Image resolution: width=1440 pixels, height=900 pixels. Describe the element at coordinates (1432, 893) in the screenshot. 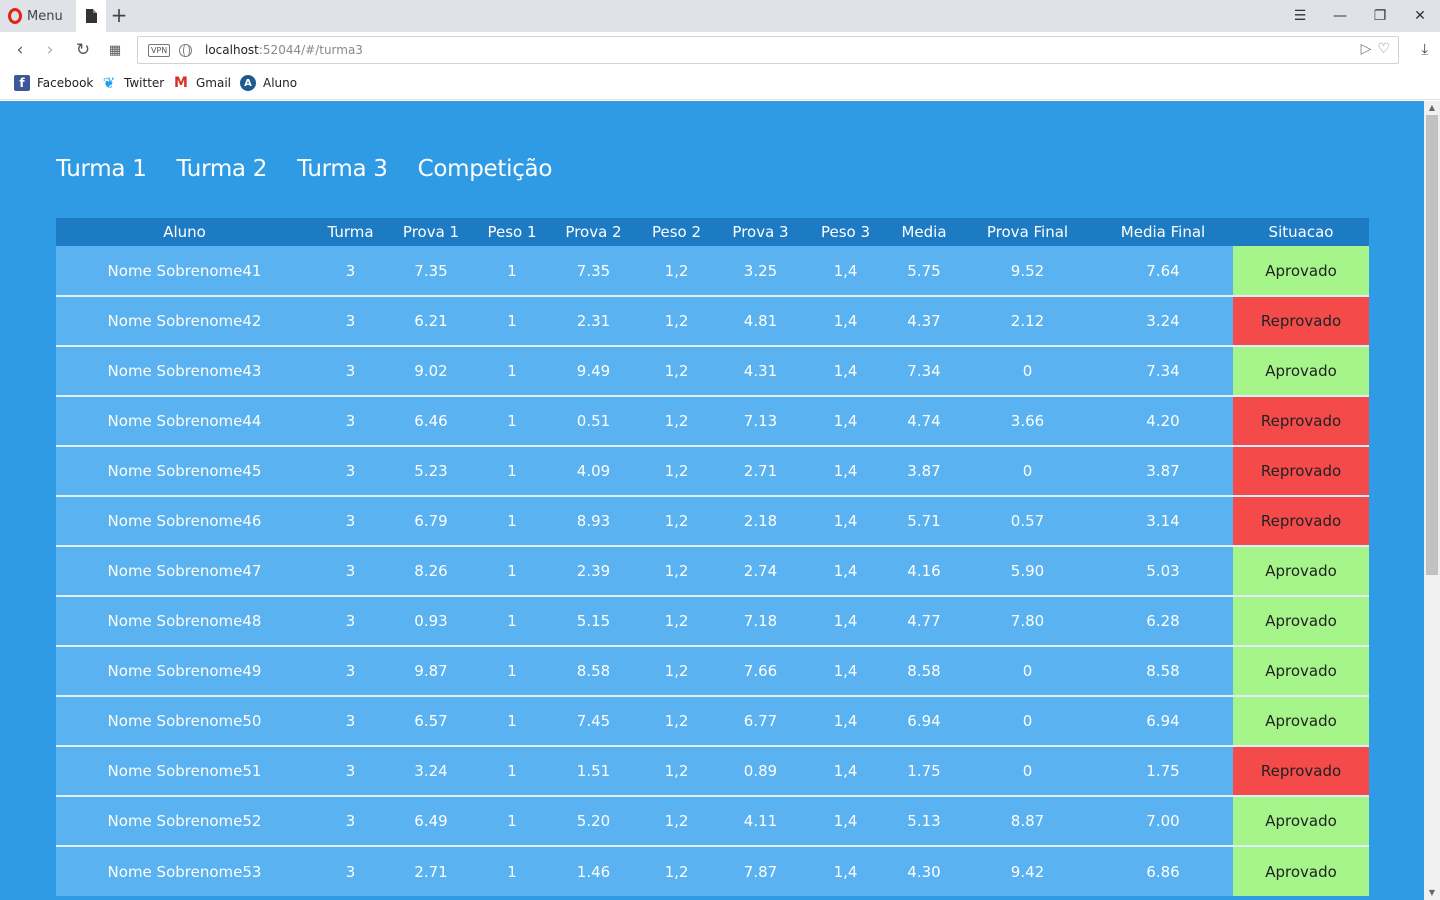

I see `scroll-down-icon: ▼` at that location.